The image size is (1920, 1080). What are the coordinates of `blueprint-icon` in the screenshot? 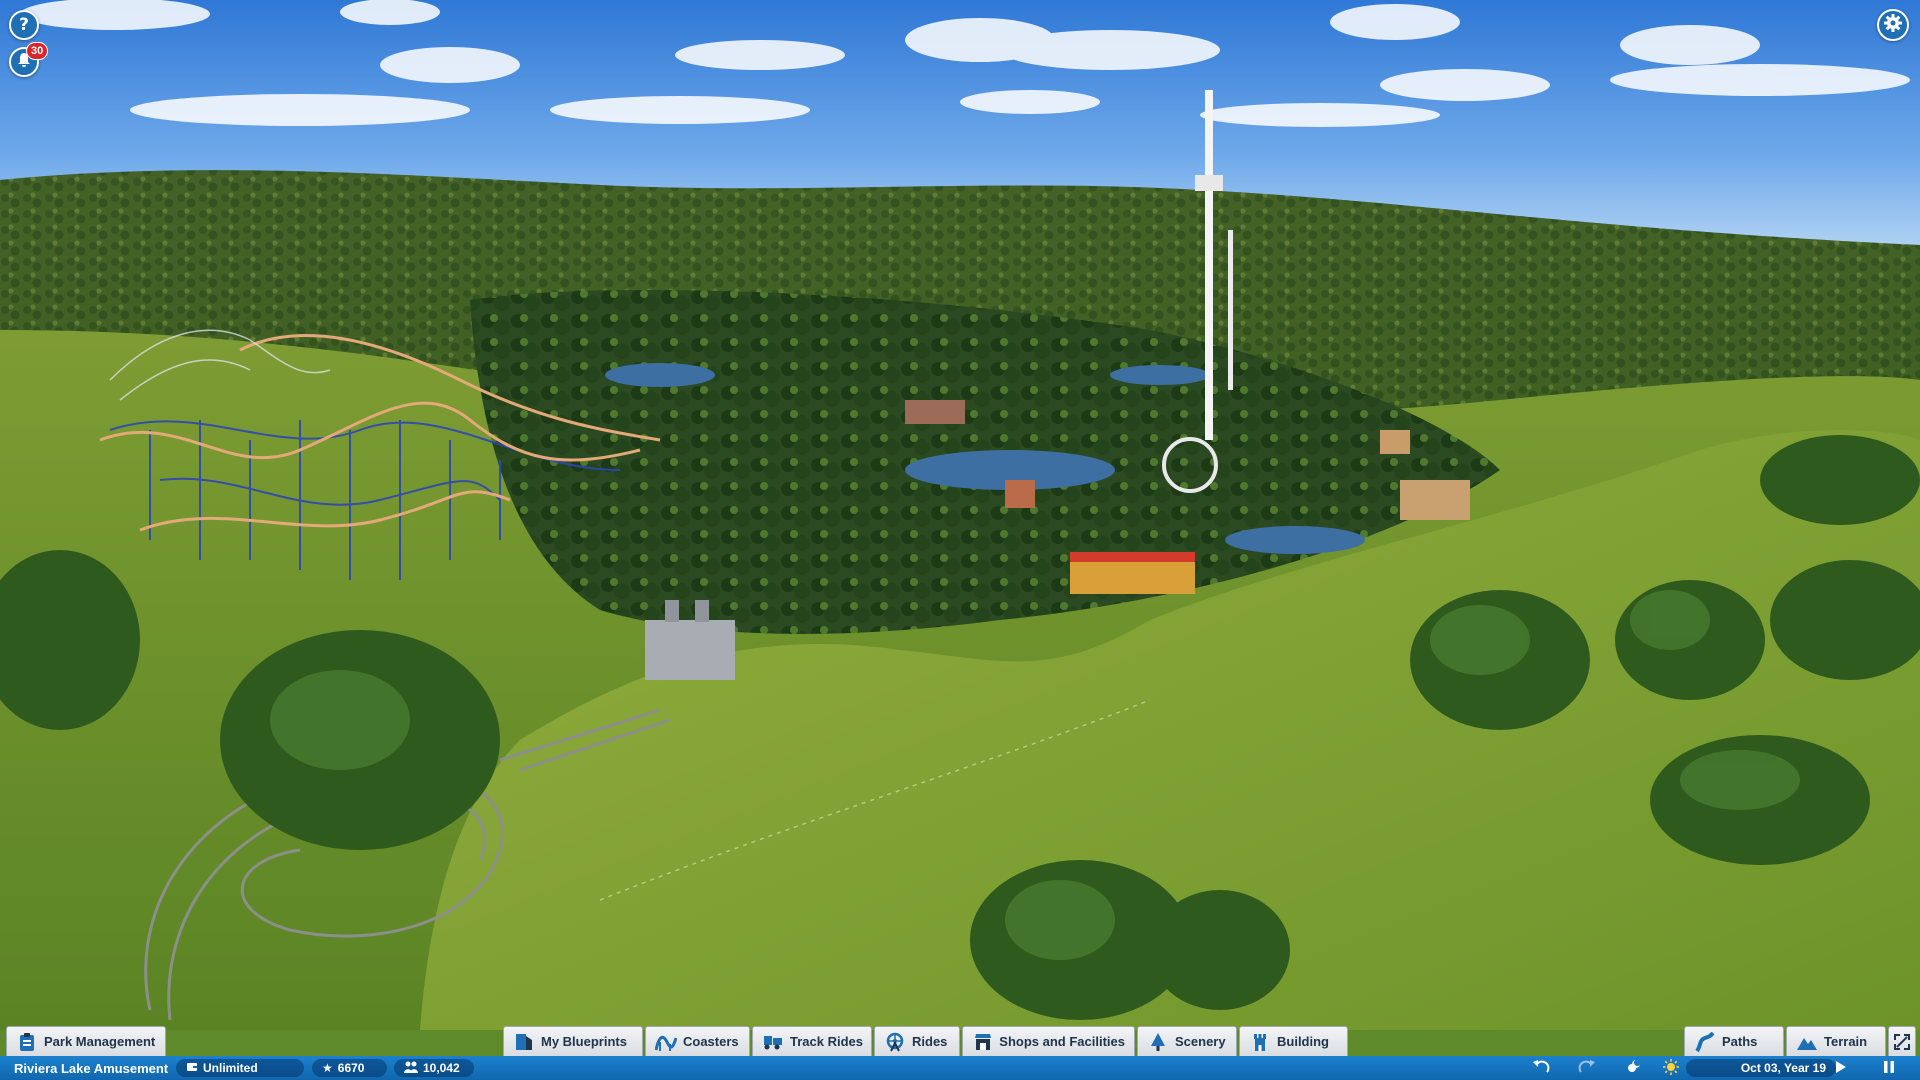 It's located at (524, 1042).